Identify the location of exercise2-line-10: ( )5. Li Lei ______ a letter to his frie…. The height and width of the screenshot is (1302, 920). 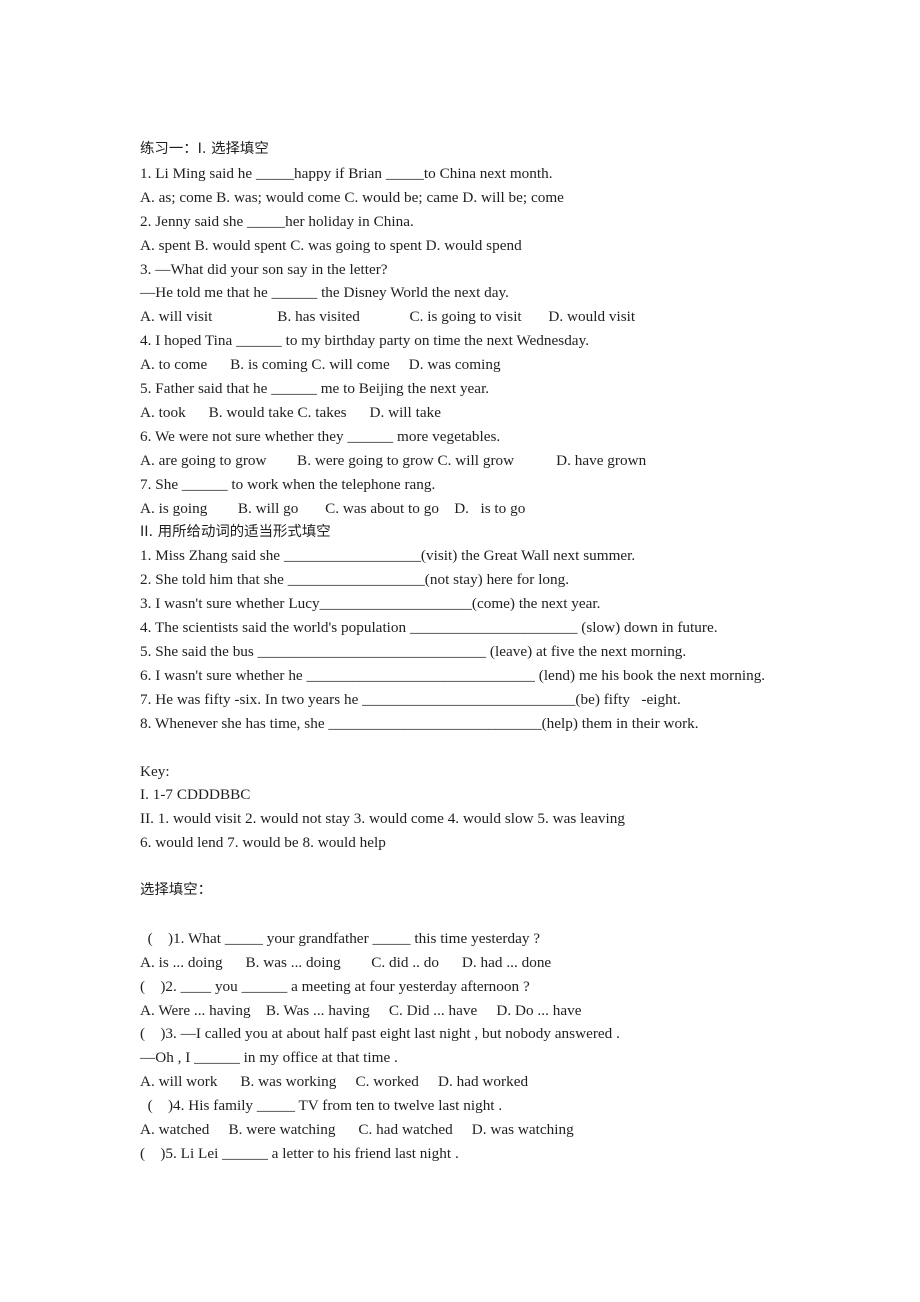
(299, 1154).